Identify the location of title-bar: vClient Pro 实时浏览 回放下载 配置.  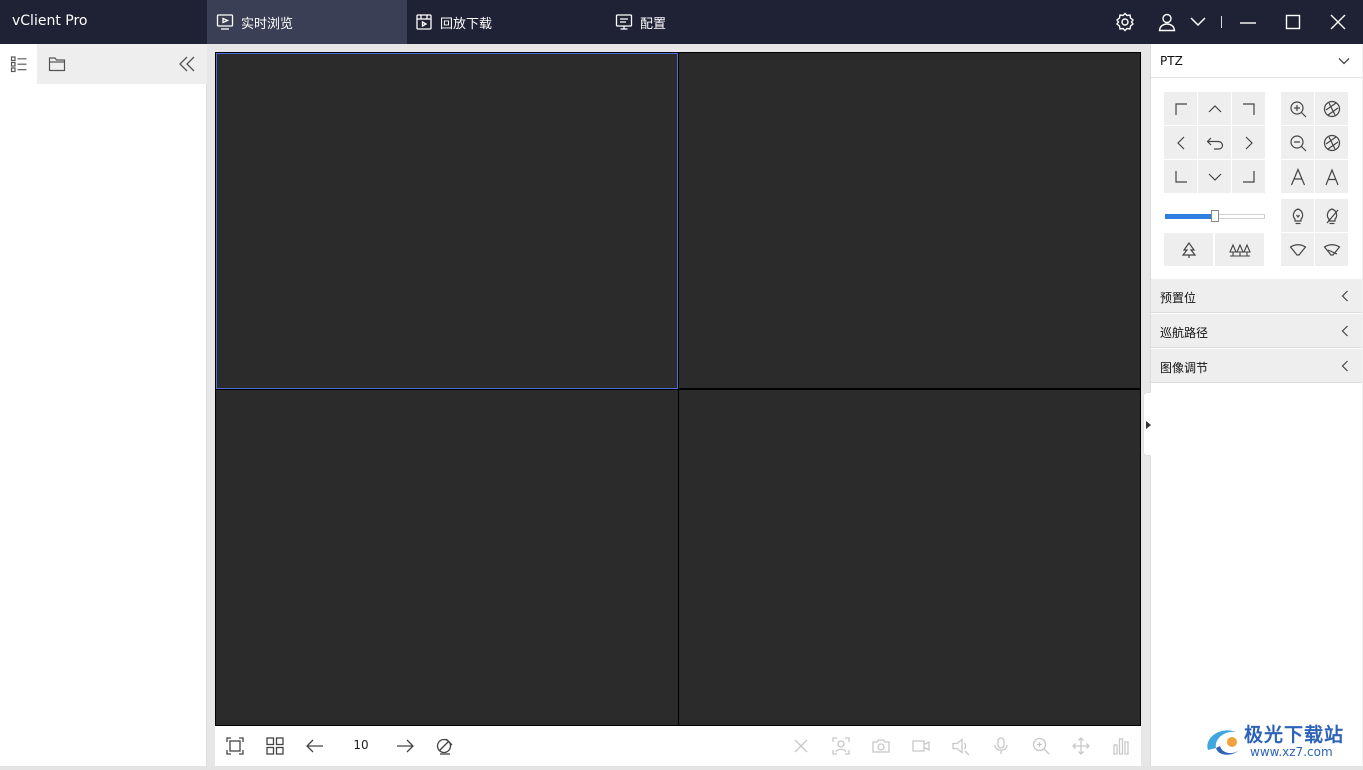
(681, 22).